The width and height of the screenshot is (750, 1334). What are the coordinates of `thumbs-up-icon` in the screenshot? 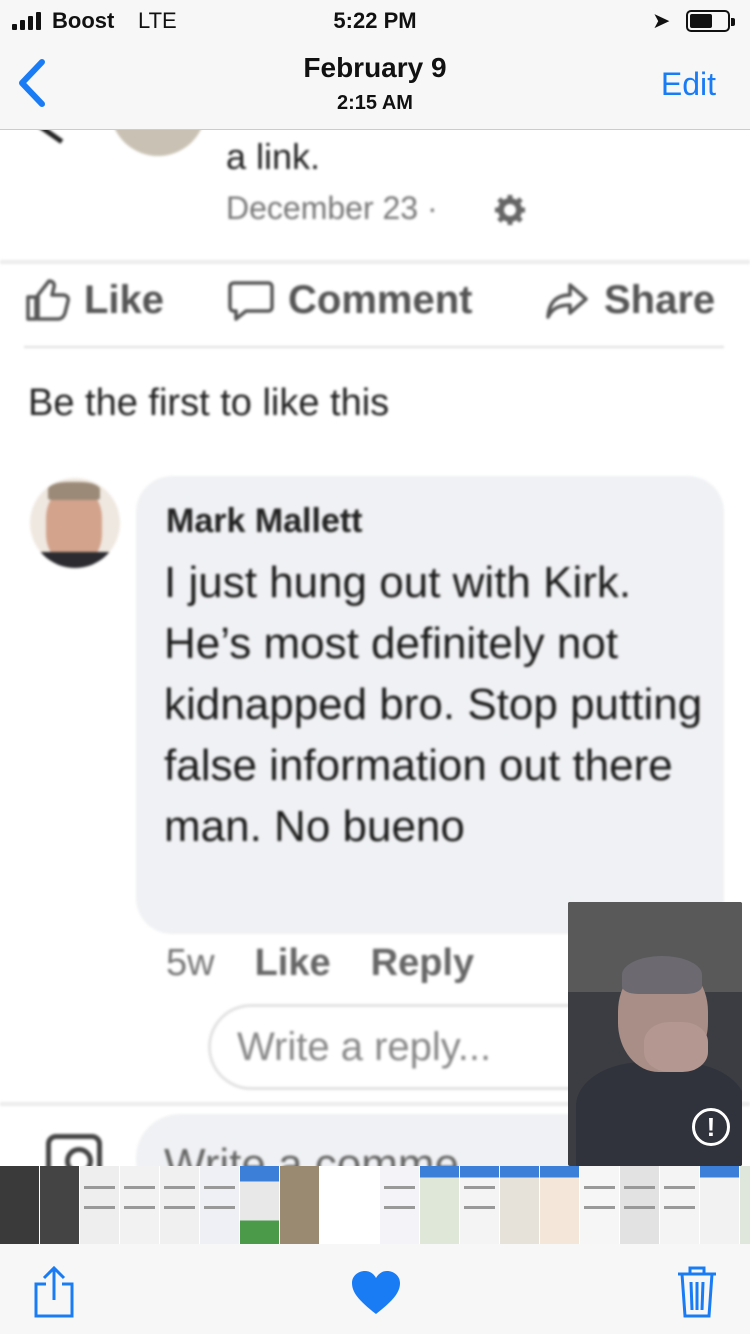 It's located at (48, 299).